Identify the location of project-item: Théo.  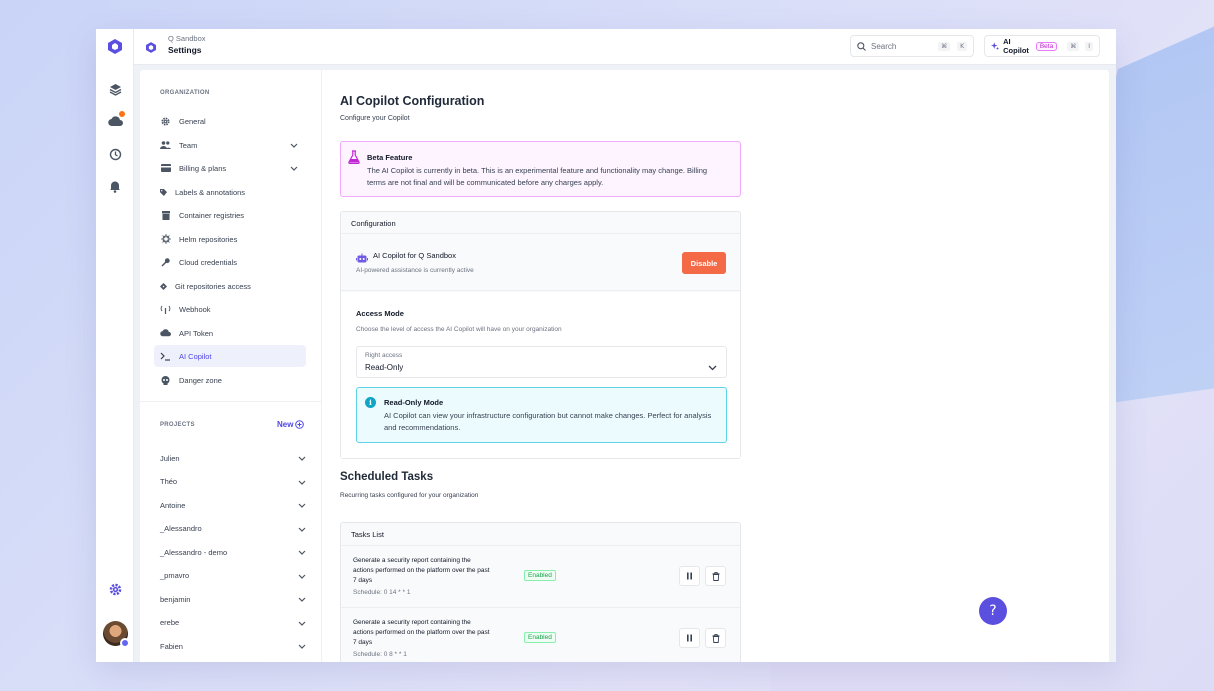
(233, 482).